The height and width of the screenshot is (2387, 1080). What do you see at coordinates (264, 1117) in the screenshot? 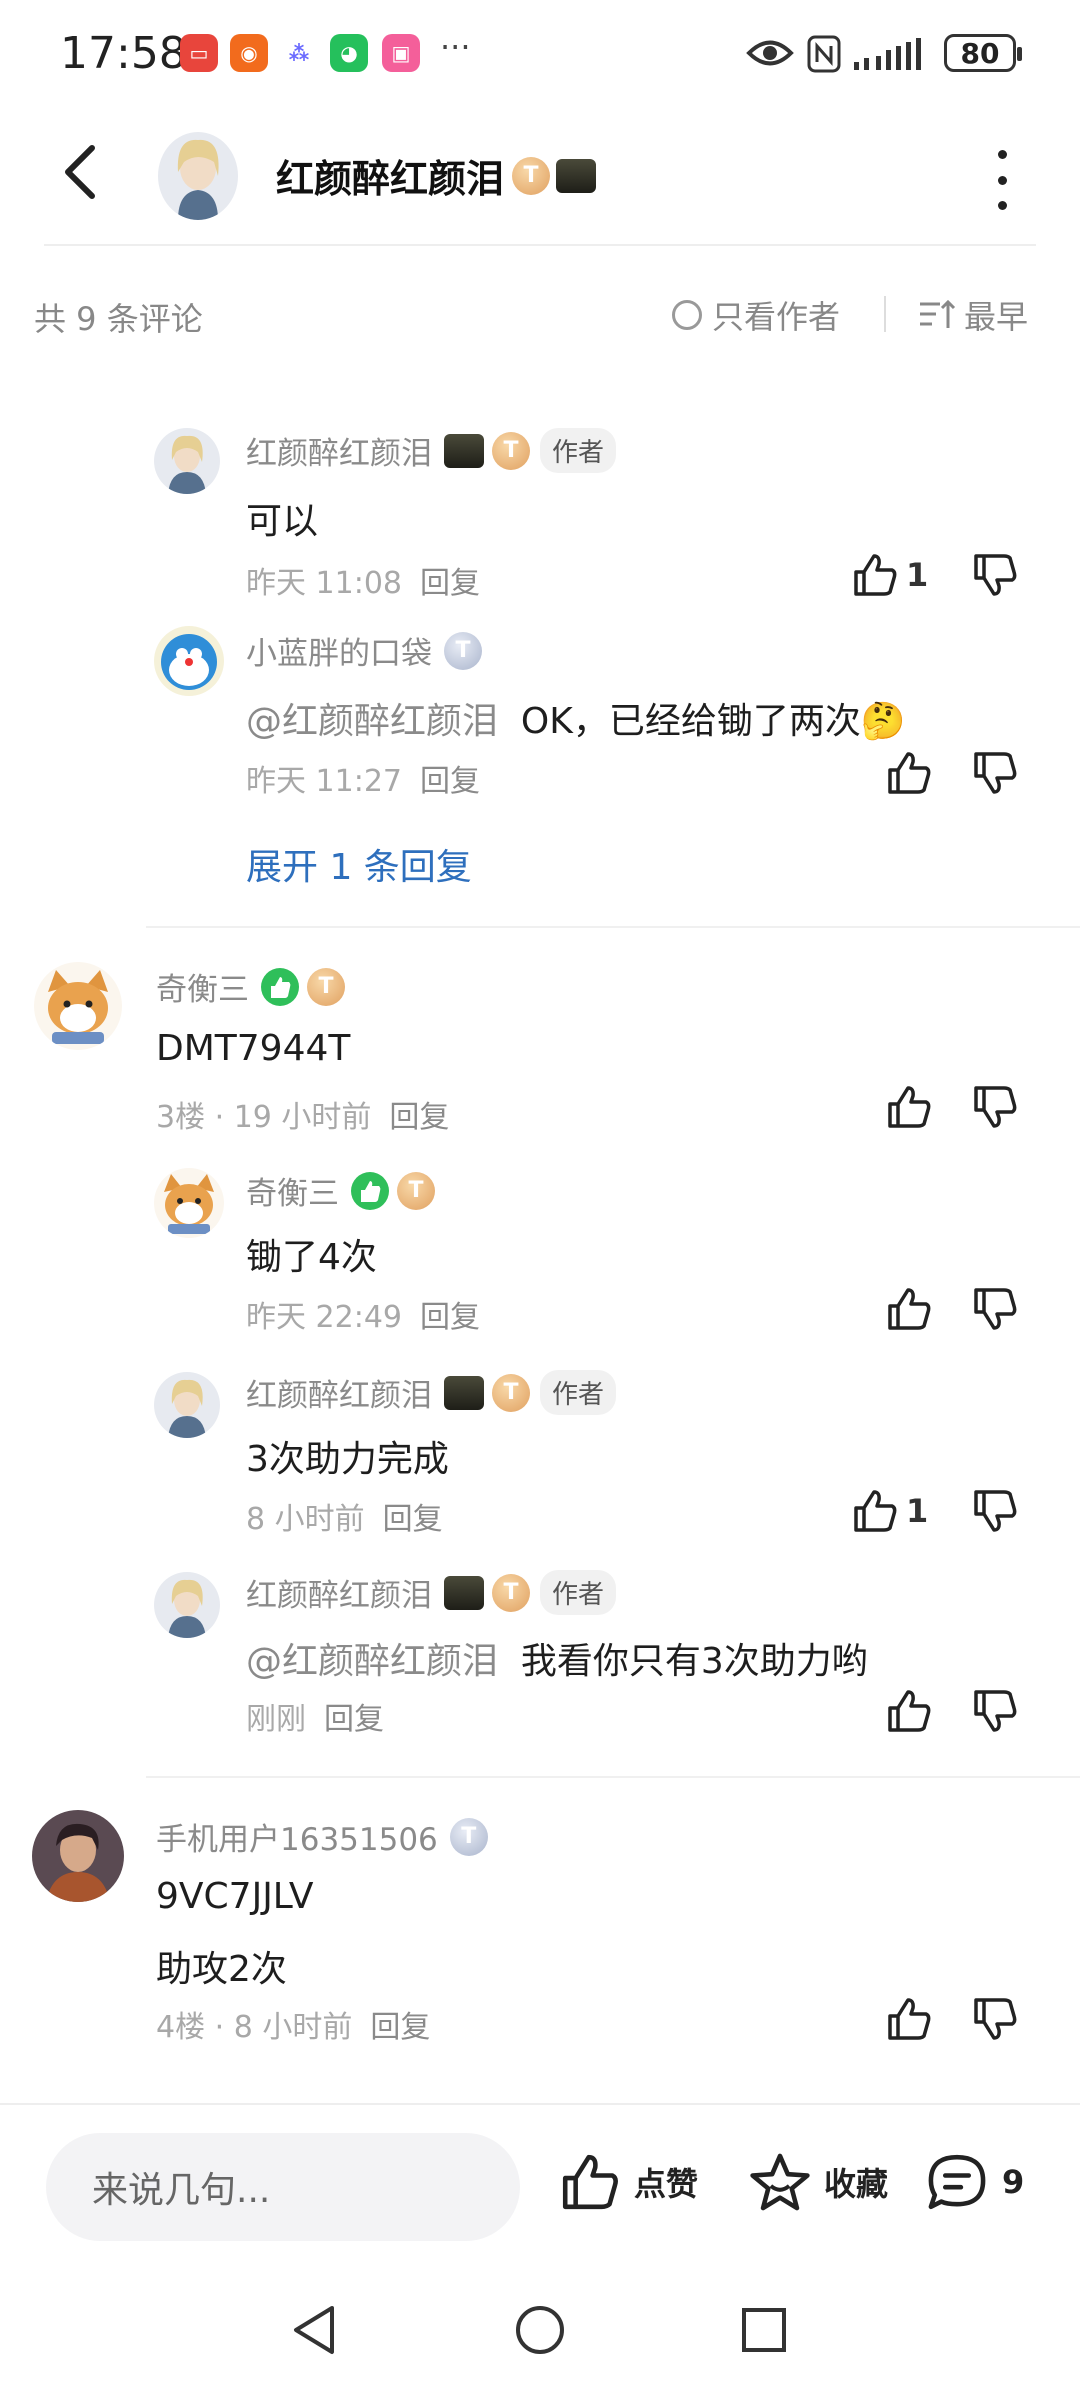
I see `comment-time: 3楼 · 19 小时前` at bounding box center [264, 1117].